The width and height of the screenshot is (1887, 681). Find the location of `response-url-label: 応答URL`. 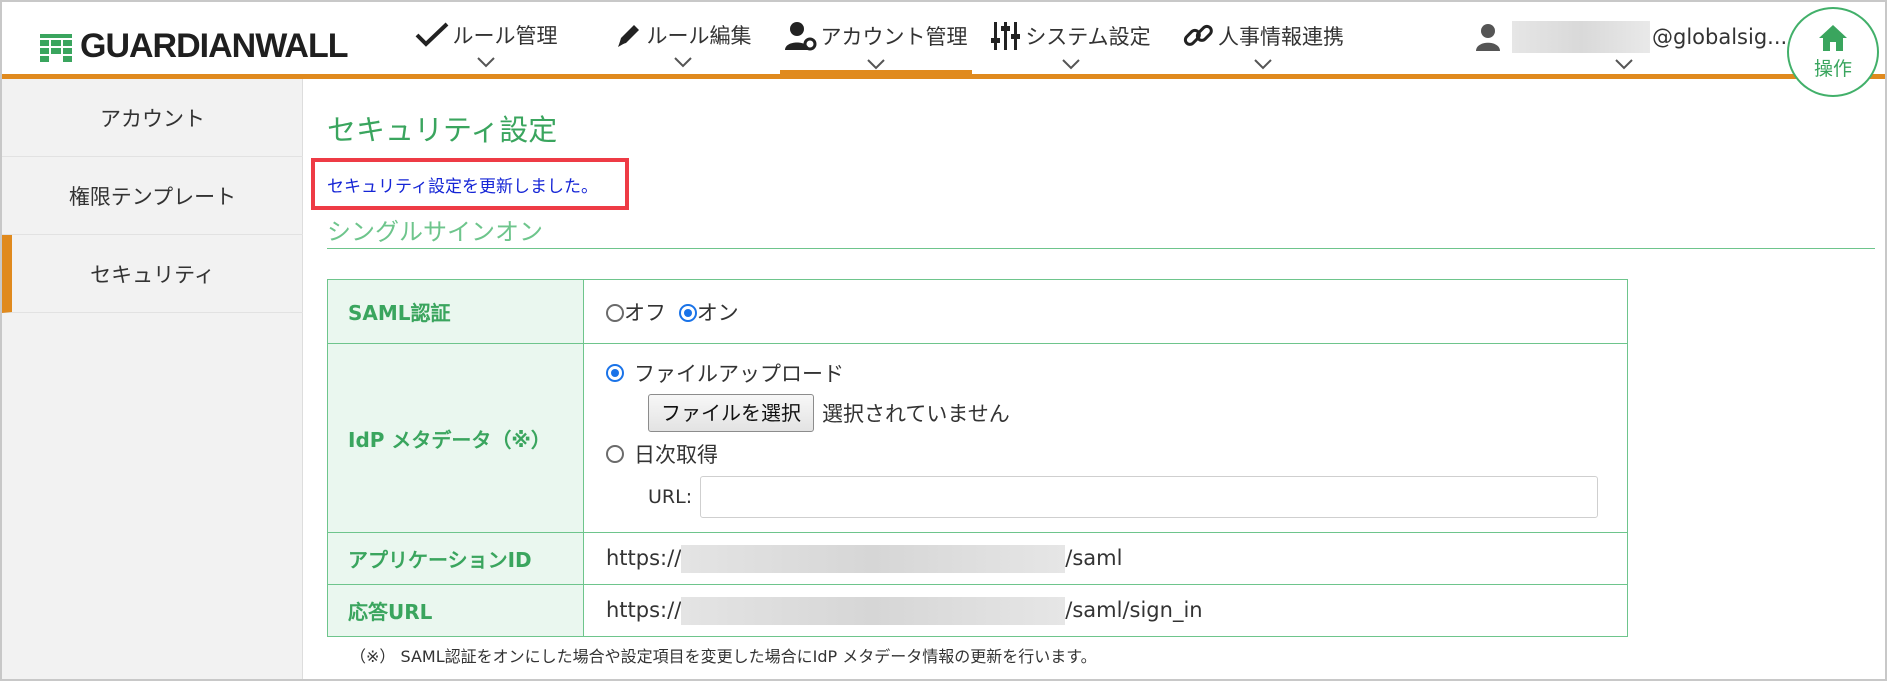

response-url-label: 応答URL is located at coordinates (455, 610).